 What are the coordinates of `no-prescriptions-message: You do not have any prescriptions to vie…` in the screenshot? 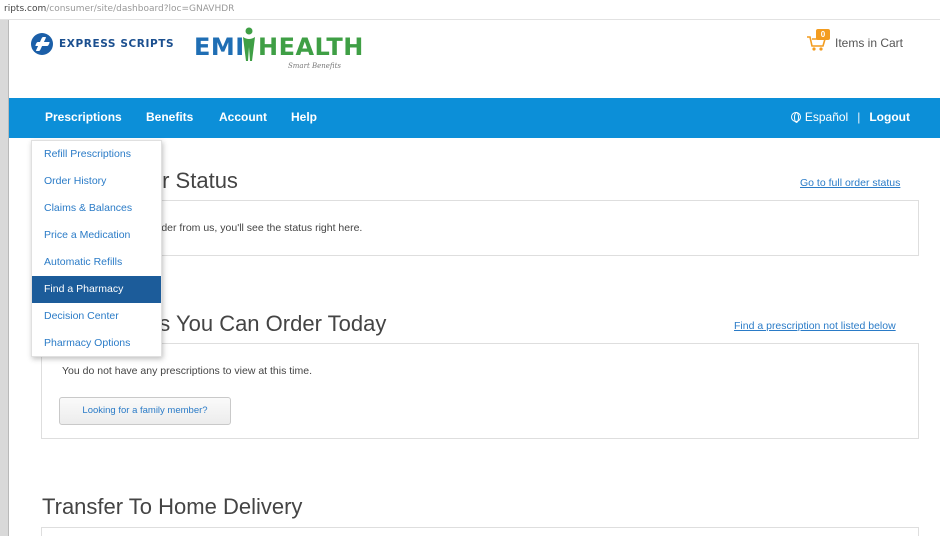 It's located at (187, 371).